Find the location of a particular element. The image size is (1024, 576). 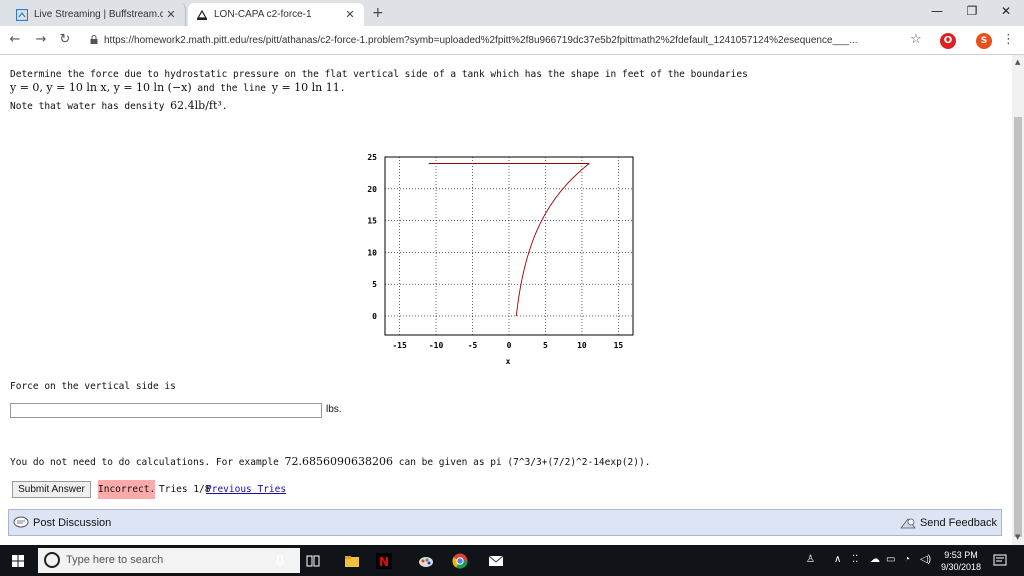

x-tick-label: 15 is located at coordinates (619, 345).